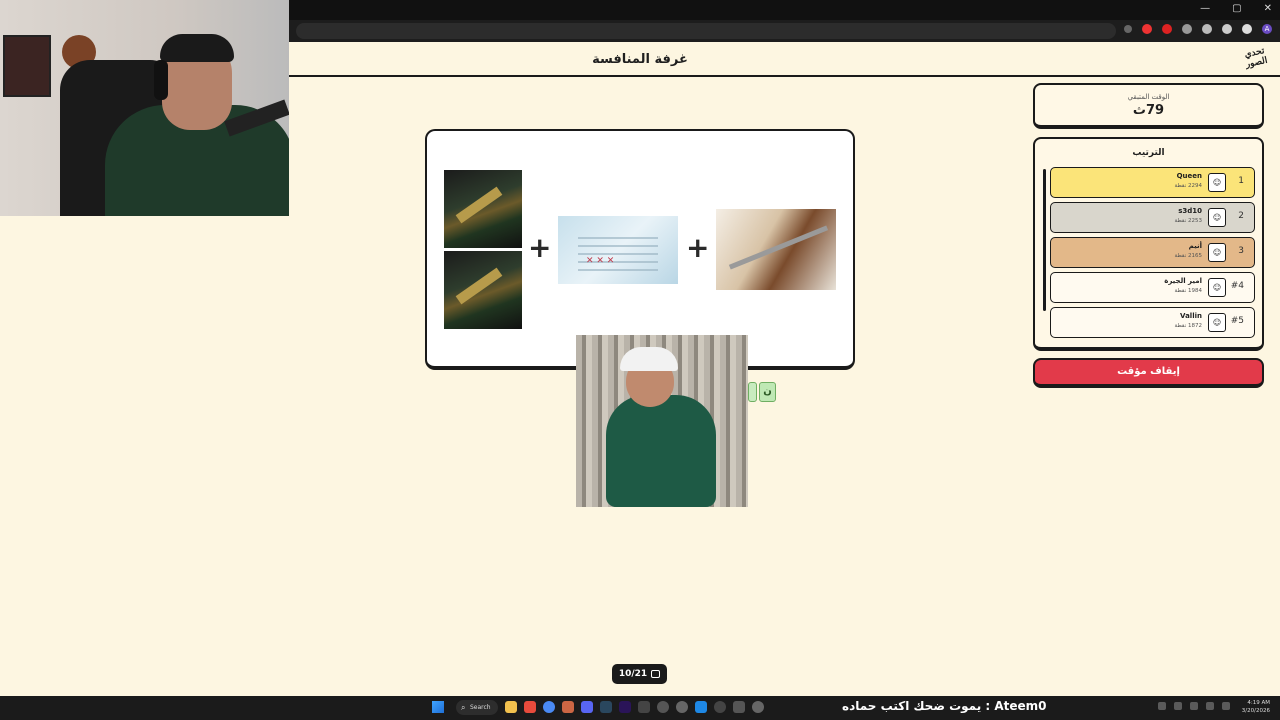  Describe the element at coordinates (625, 707) in the screenshot. I see `premiere-icon` at that location.